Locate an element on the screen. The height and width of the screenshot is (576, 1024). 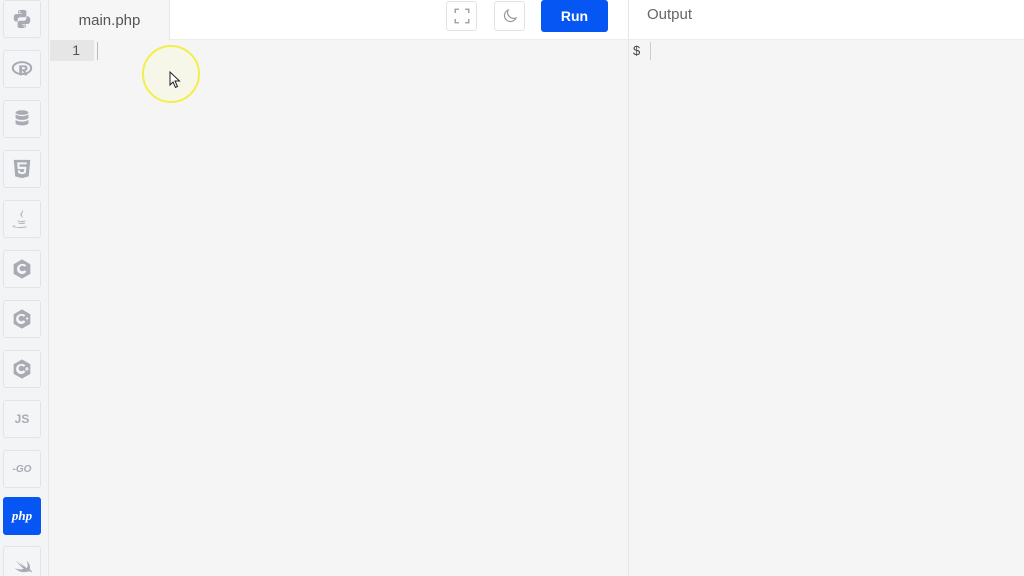
lang-csharp-button is located at coordinates (22, 369).